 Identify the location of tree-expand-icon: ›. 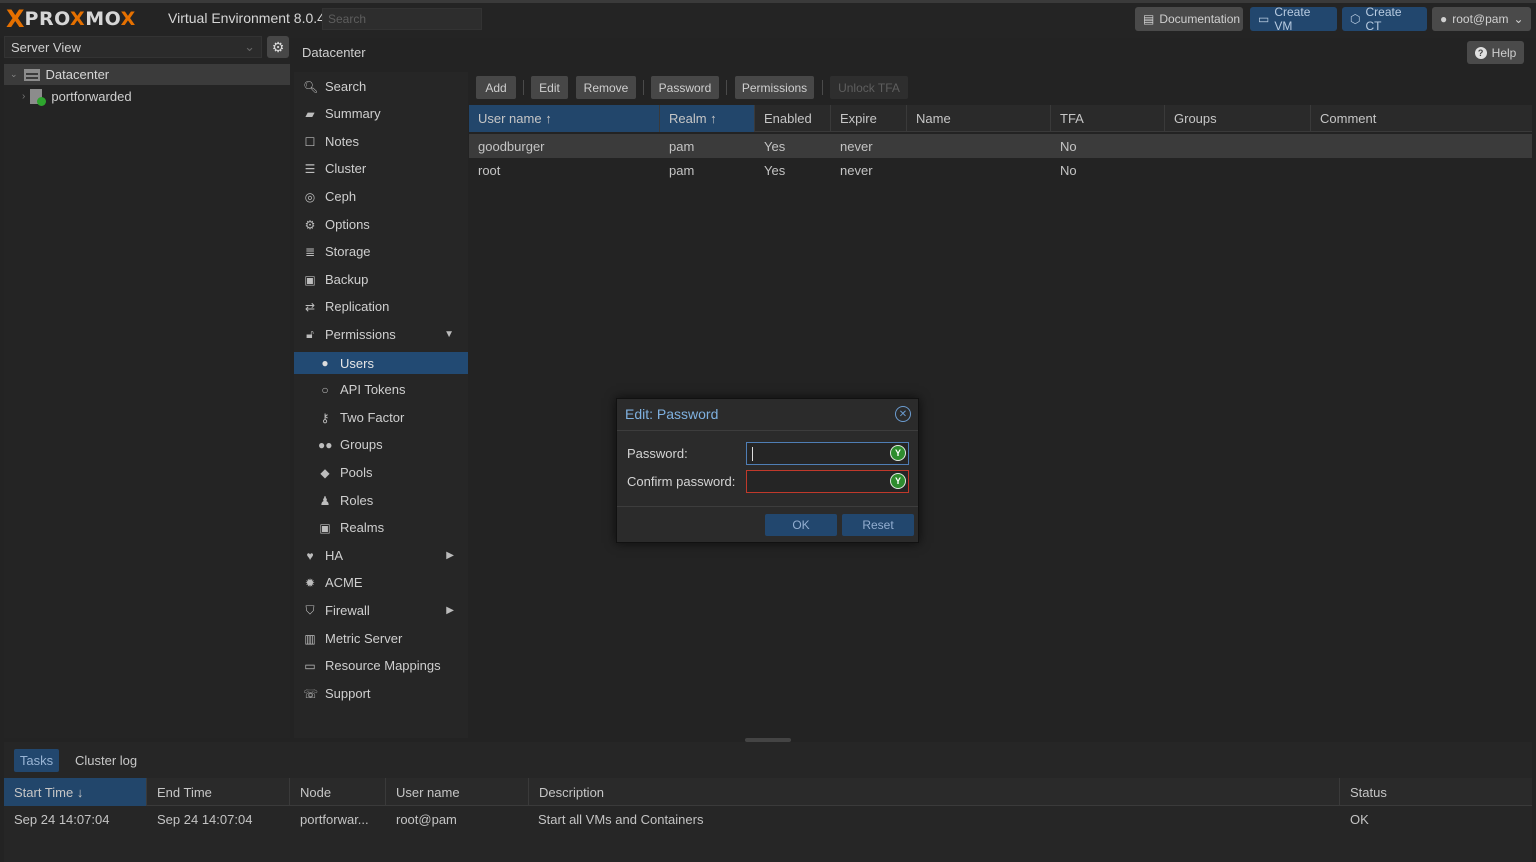
(23, 96).